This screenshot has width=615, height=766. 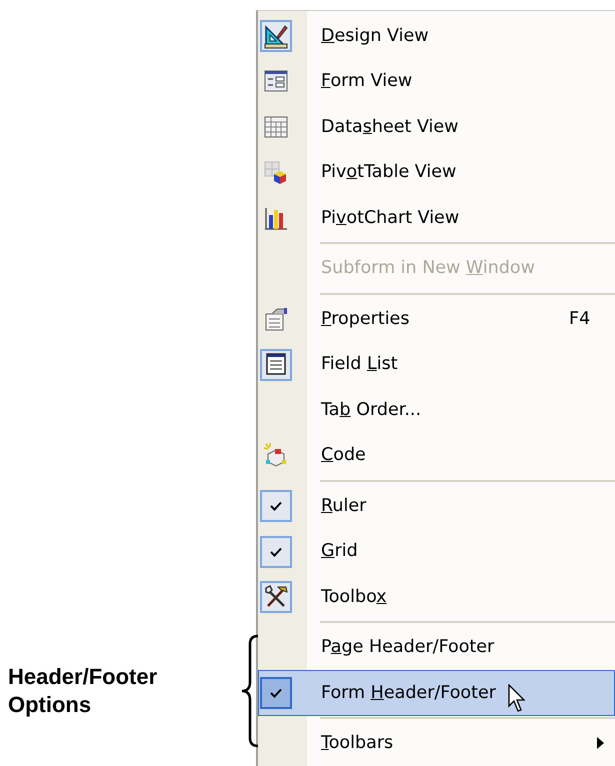 What do you see at coordinates (276, 172) in the screenshot?
I see `cube-grid-icon` at bounding box center [276, 172].